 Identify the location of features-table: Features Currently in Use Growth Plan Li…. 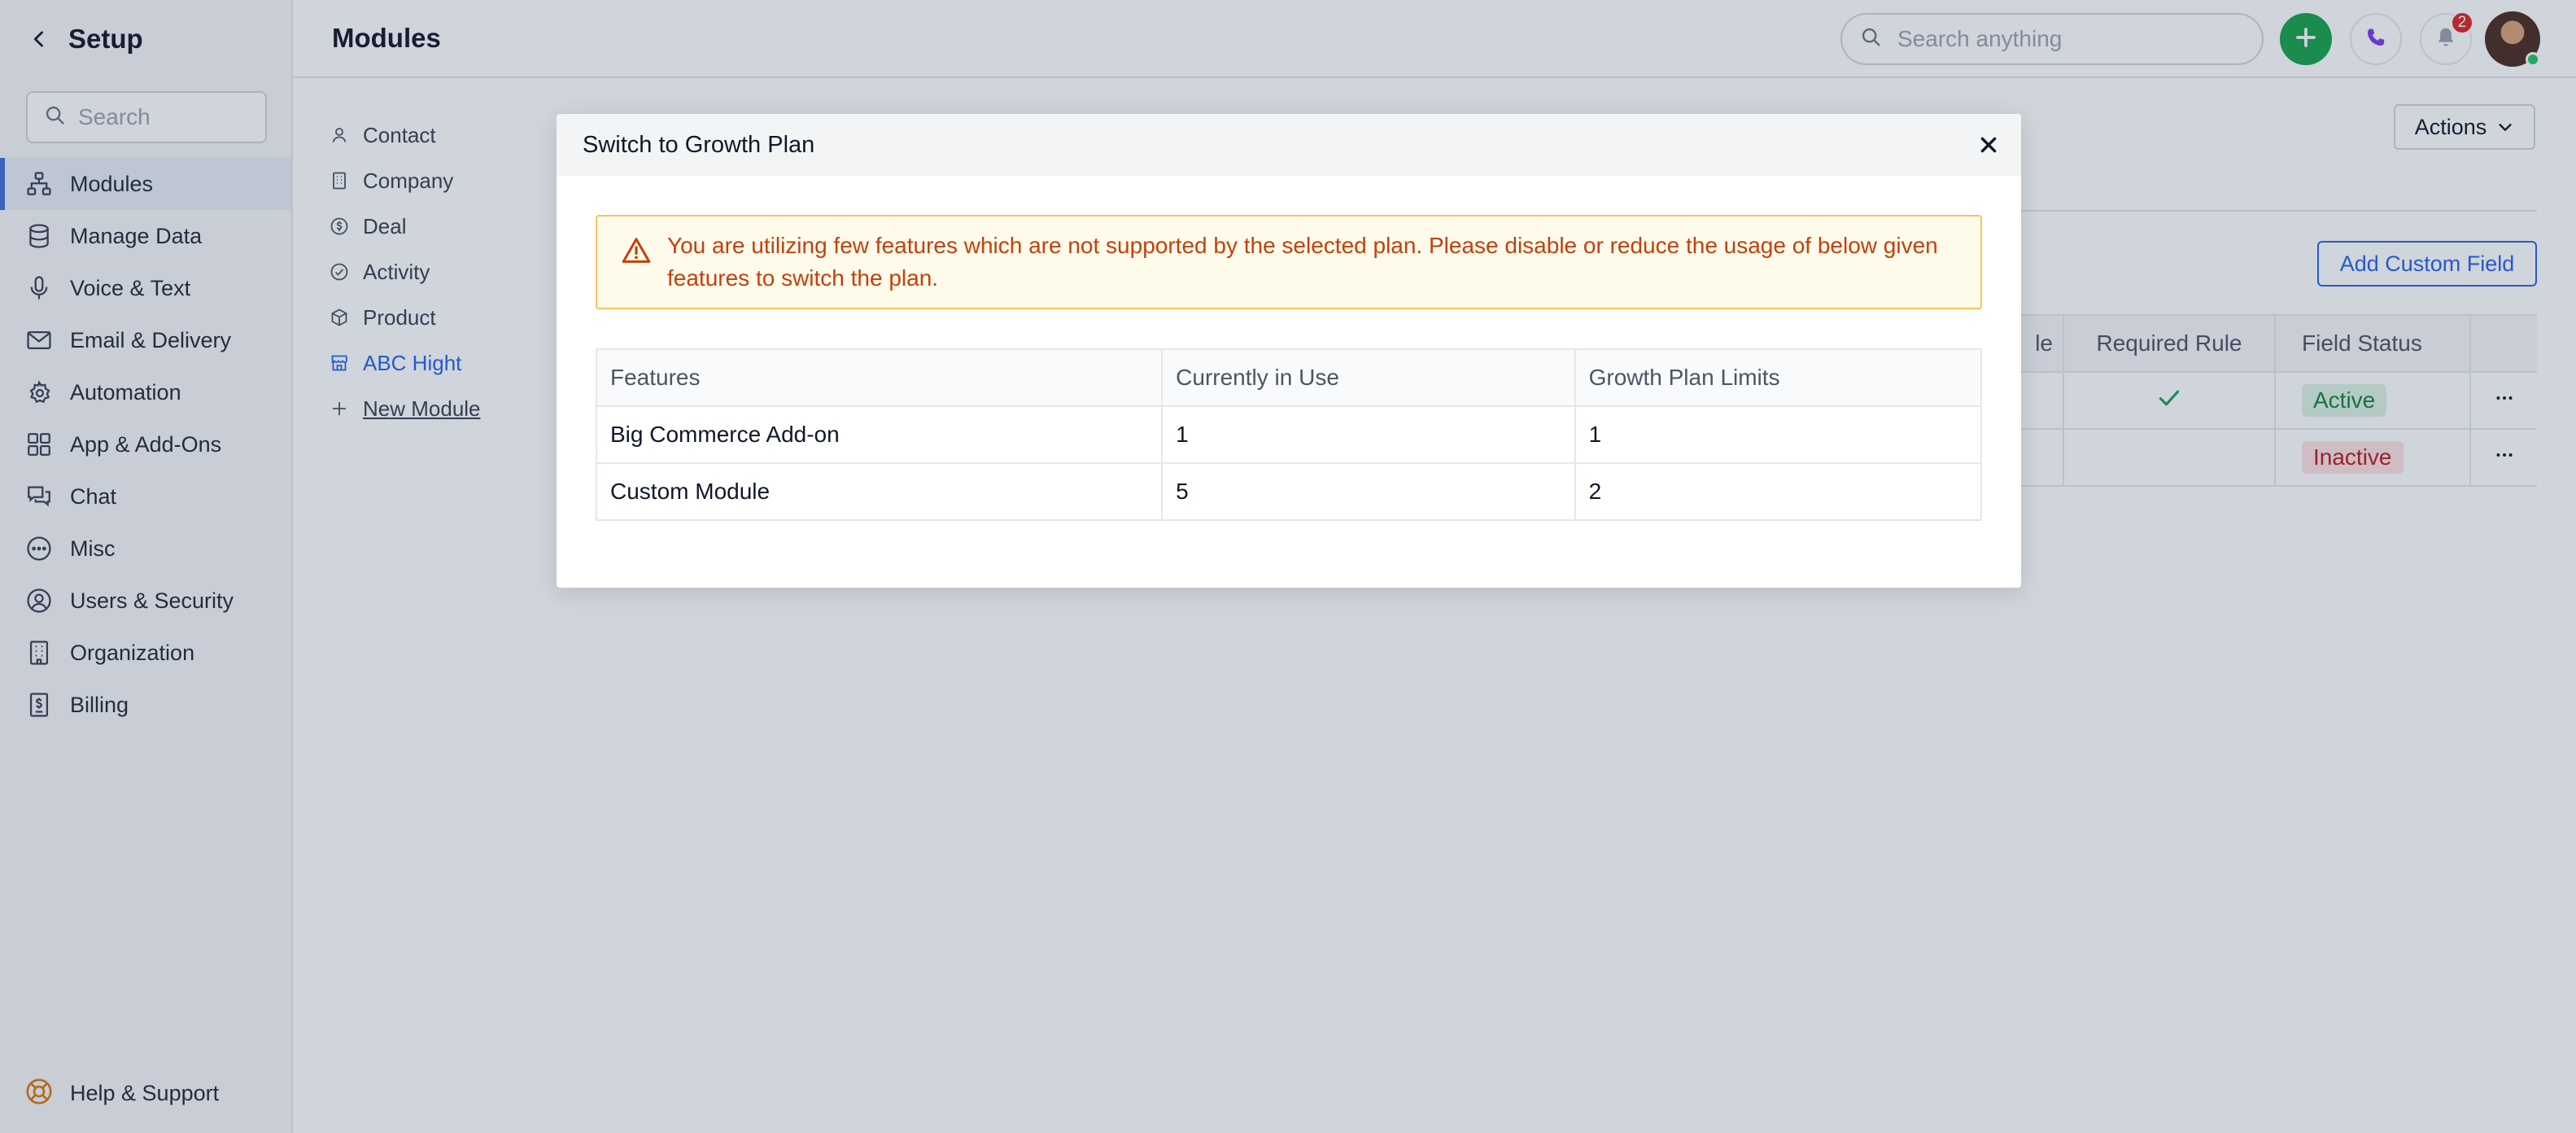
(1289, 434).